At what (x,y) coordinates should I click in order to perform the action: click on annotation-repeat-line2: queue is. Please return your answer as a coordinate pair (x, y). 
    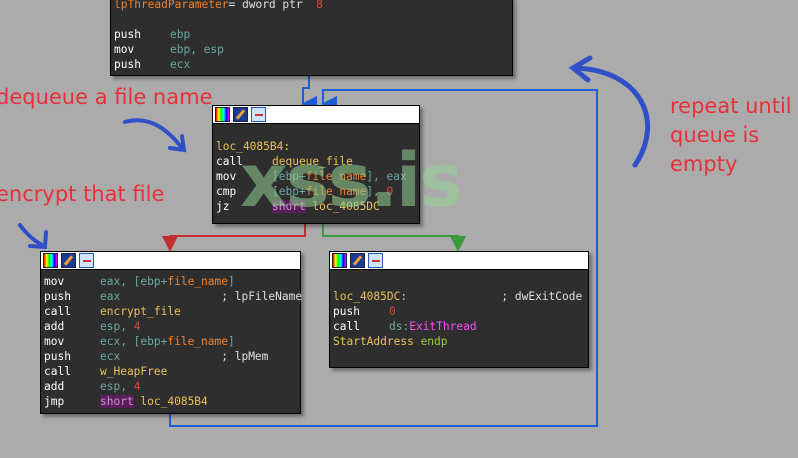
    Looking at the image, I should click on (715, 135).